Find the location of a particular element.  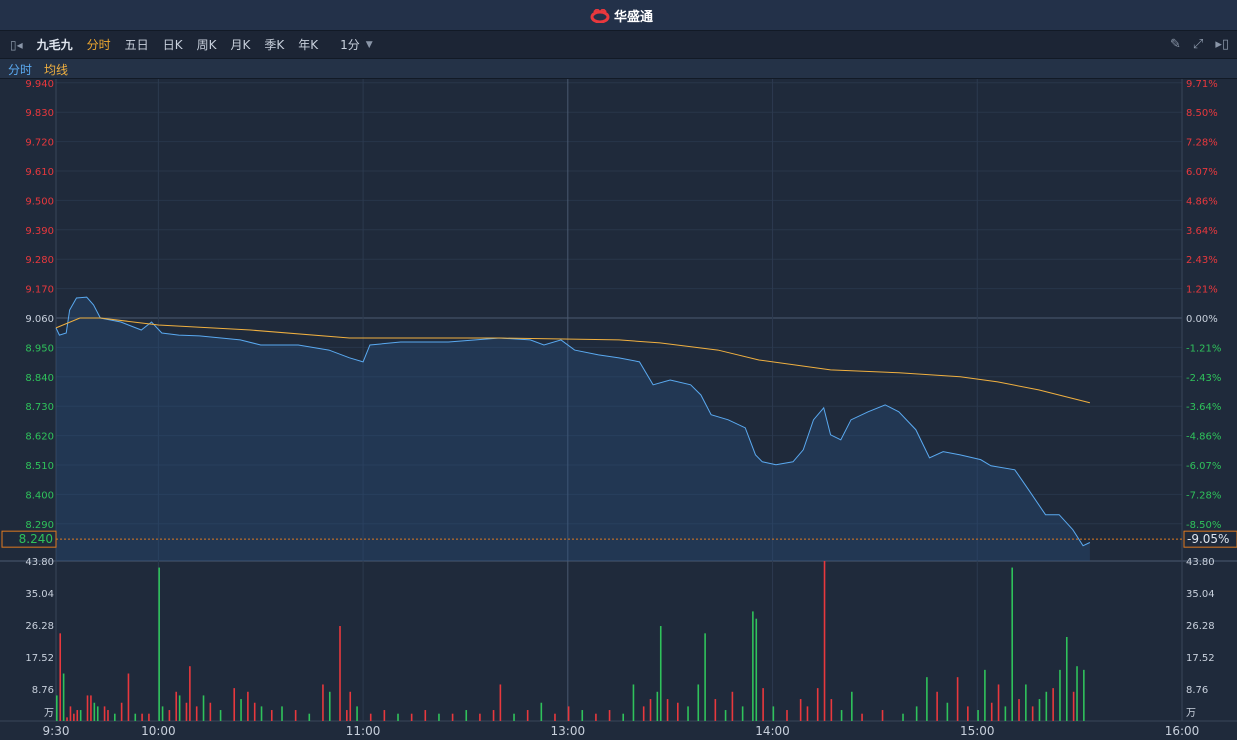

price-tick-label: 9.170 is located at coordinates (39, 290).